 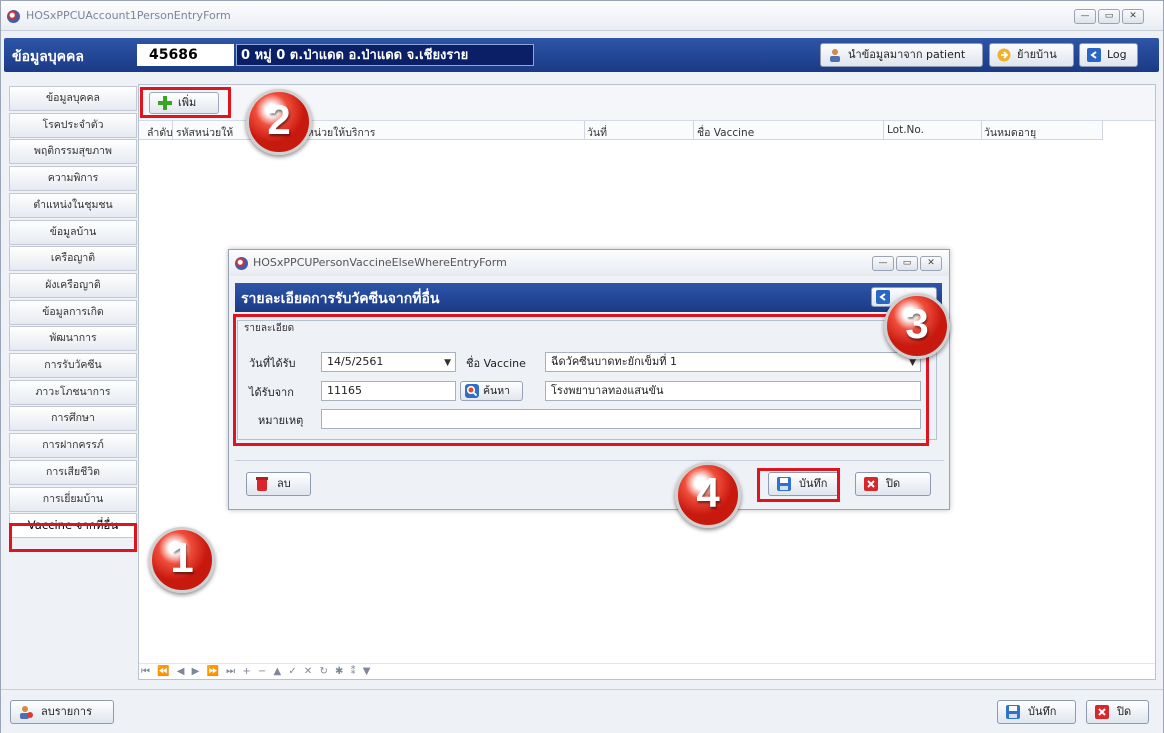 What do you see at coordinates (279, 122) in the screenshot?
I see `step-badge-2: 2` at bounding box center [279, 122].